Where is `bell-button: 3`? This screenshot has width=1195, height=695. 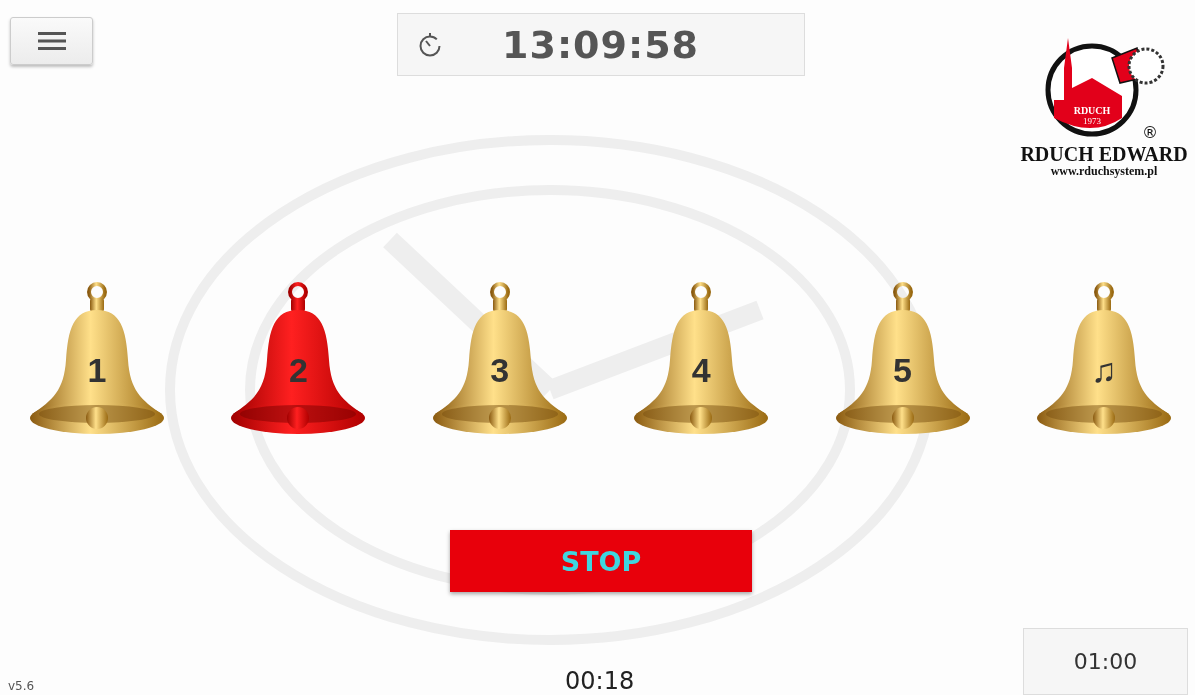 bell-button: 3 is located at coordinates (499, 360).